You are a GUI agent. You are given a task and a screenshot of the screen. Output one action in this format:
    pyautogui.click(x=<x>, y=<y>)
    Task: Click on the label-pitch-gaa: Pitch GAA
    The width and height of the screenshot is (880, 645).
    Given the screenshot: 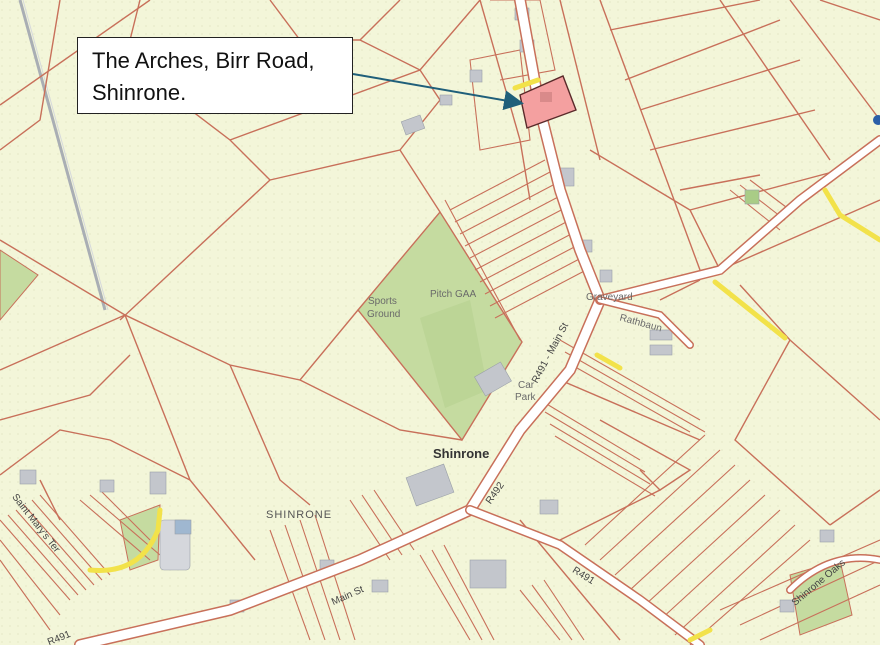 What is the action you would take?
    pyautogui.click(x=453, y=294)
    